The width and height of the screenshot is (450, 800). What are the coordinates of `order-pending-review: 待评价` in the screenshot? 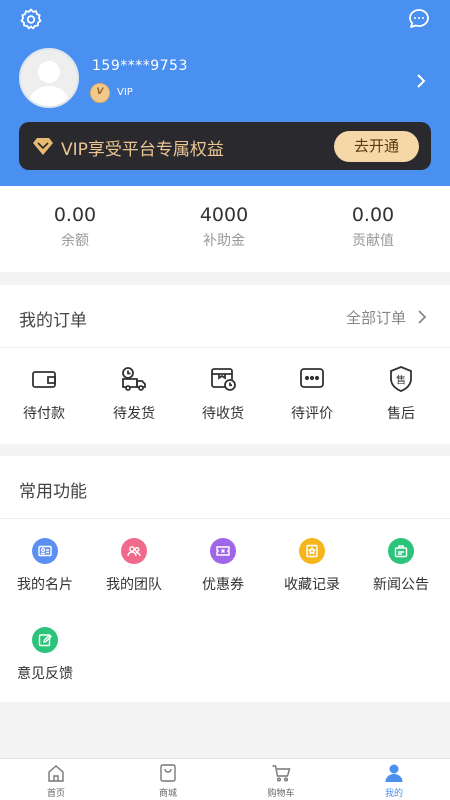 It's located at (312, 394).